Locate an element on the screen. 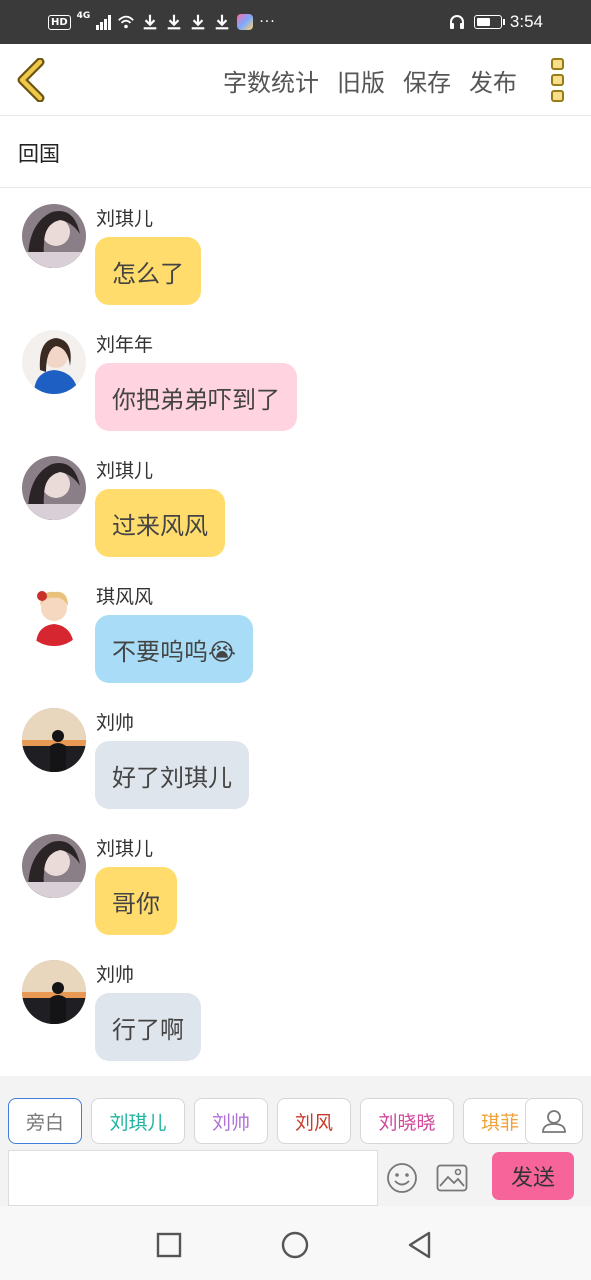  image-button is located at coordinates (452, 1178).